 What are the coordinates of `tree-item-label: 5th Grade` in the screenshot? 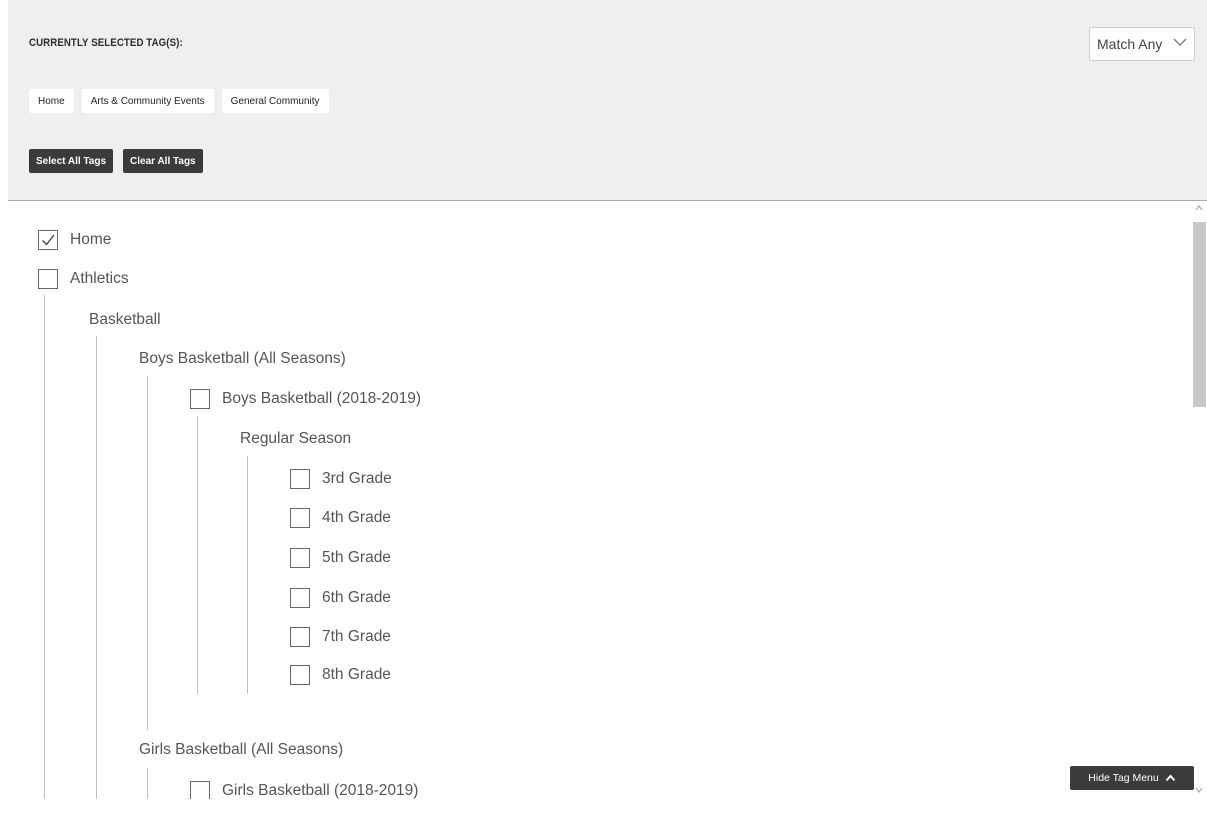 It's located at (356, 557).